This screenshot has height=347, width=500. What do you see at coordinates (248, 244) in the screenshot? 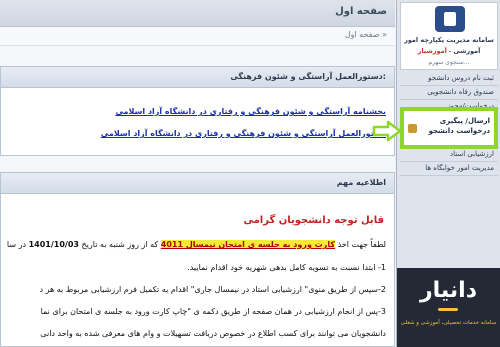
I see `exam-card-link: کارت ورود به جلسه ی امتحان نیمسال 4011` at bounding box center [248, 244].